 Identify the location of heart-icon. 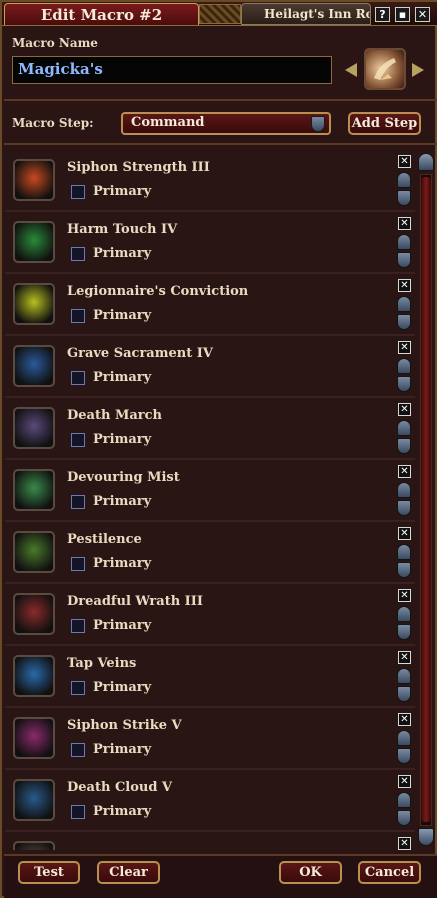
(34, 676).